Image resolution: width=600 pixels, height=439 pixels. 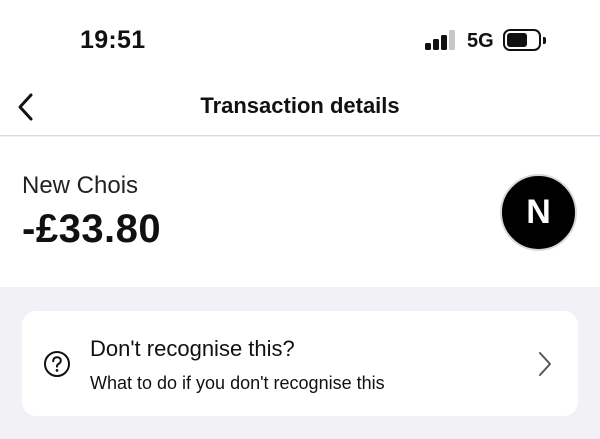 I want to click on network-type: 5G, so click(x=480, y=41).